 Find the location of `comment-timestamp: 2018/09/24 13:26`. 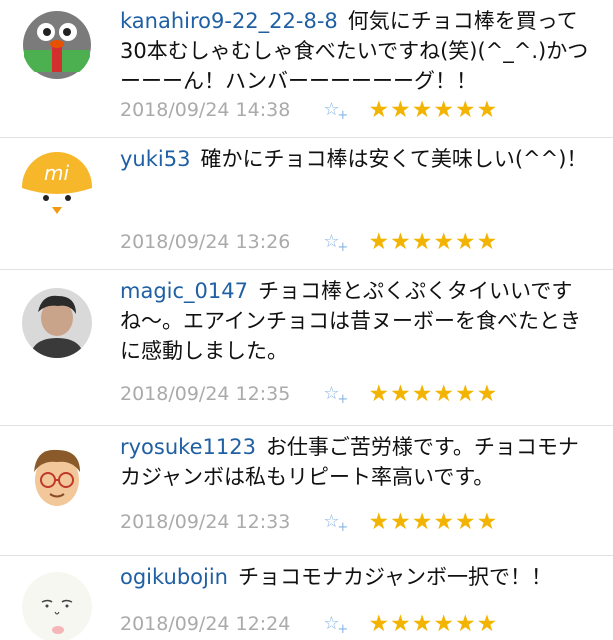

comment-timestamp: 2018/09/24 13:26 is located at coordinates (205, 241).